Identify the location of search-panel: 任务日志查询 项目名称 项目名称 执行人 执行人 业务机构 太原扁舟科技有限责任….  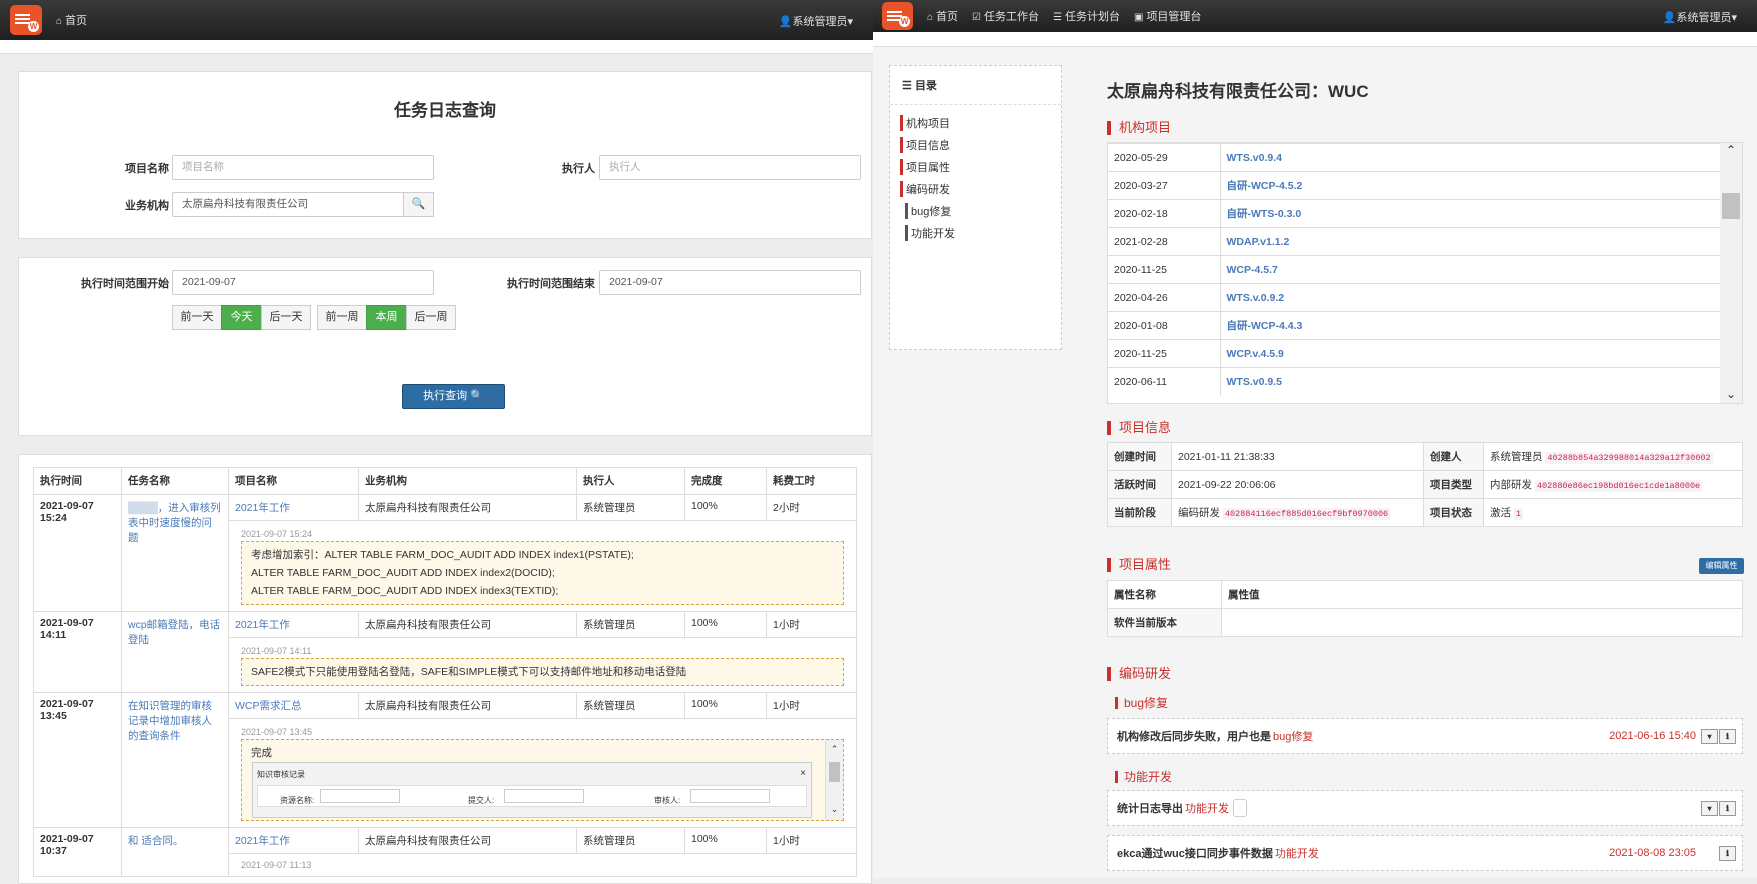
(445, 155).